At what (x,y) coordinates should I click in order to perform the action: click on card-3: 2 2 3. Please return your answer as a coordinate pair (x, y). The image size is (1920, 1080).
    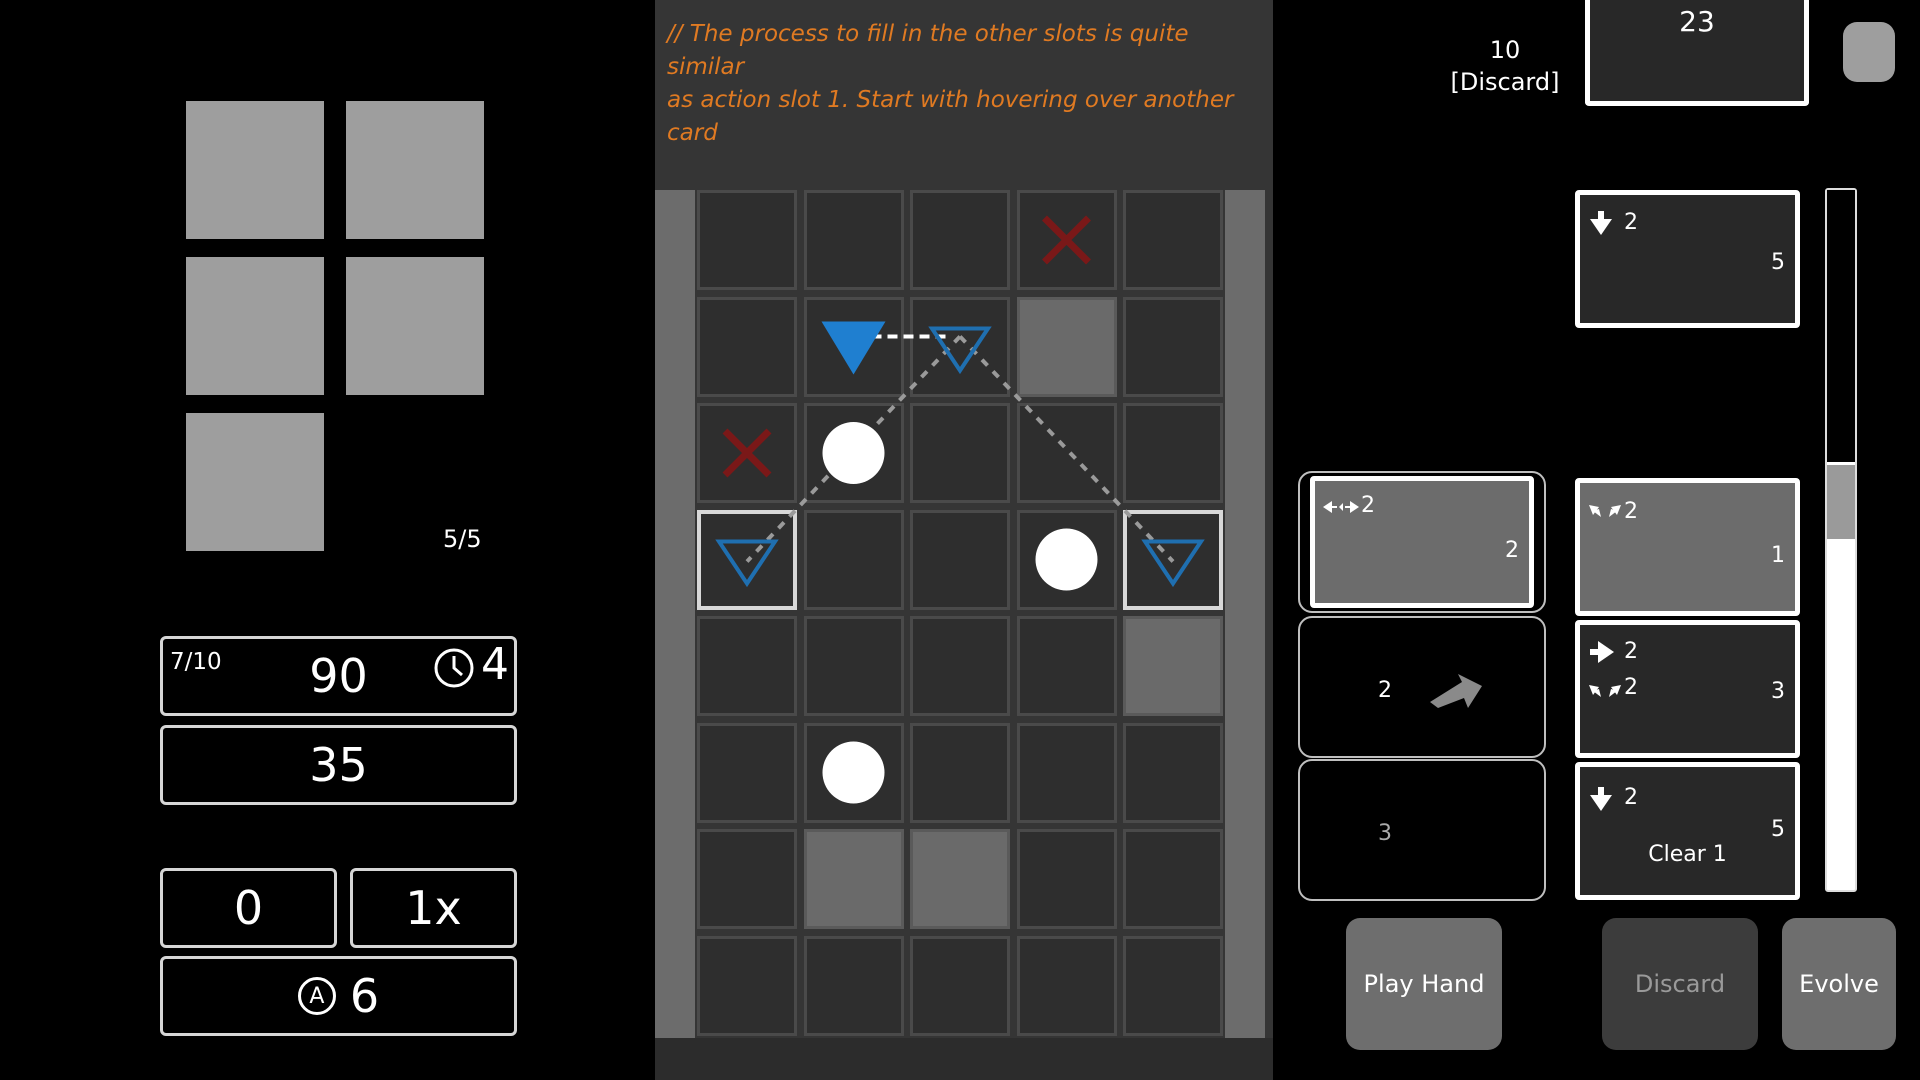
    Looking at the image, I should click on (1687, 689).